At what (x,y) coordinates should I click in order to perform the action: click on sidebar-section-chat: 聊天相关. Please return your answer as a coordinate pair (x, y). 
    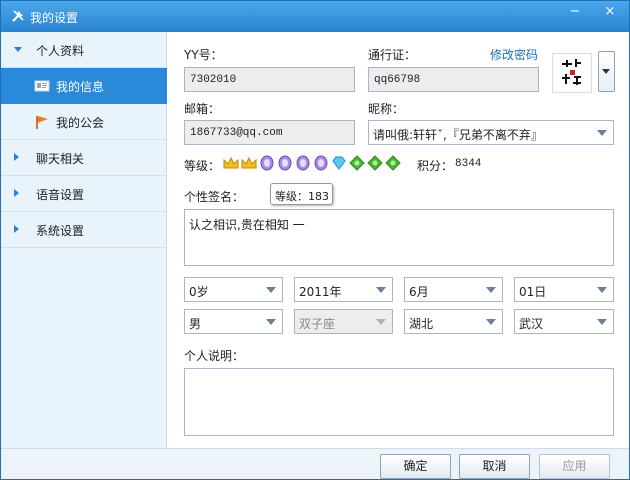
    Looking at the image, I should click on (84, 158).